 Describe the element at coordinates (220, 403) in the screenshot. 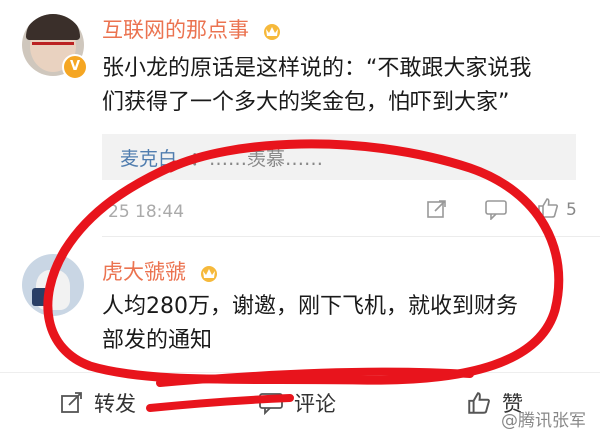

I see `annotation-underline` at that location.